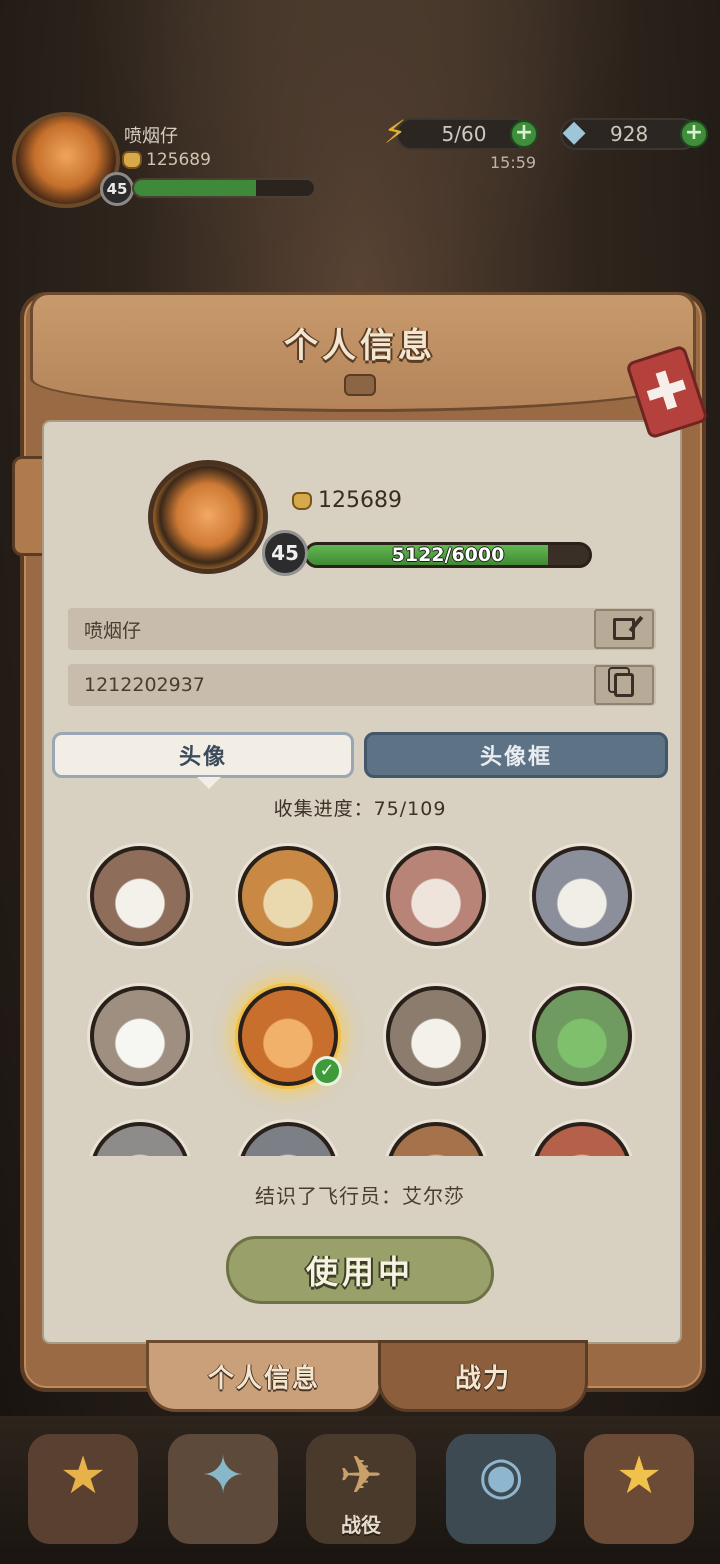  What do you see at coordinates (501, 1476) in the screenshot?
I see `goggles-icon: ◉` at bounding box center [501, 1476].